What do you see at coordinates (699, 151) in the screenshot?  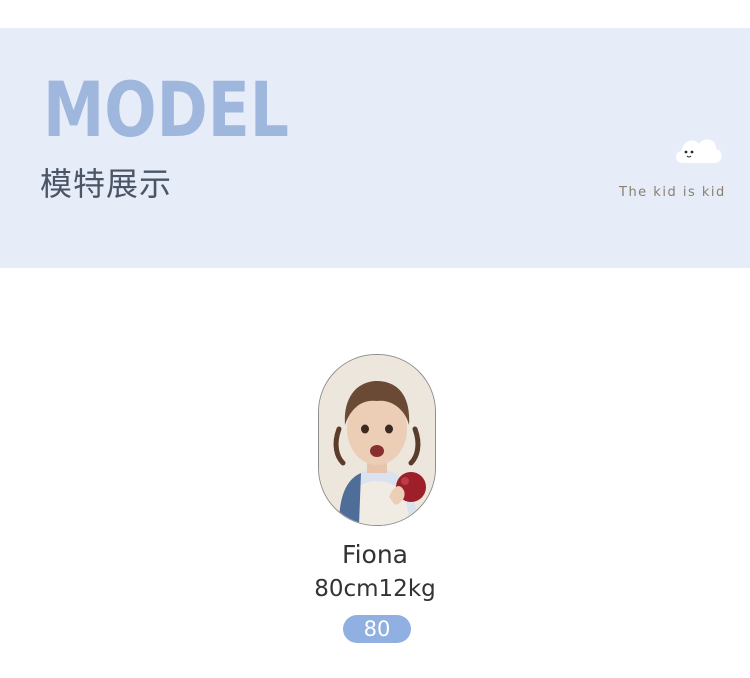 I see `cloud-icon` at bounding box center [699, 151].